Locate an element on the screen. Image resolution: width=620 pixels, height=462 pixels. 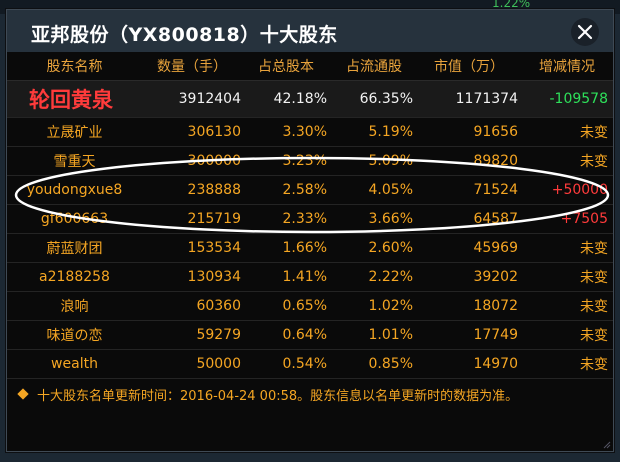
header-change: 增减情况 is located at coordinates (567, 66).